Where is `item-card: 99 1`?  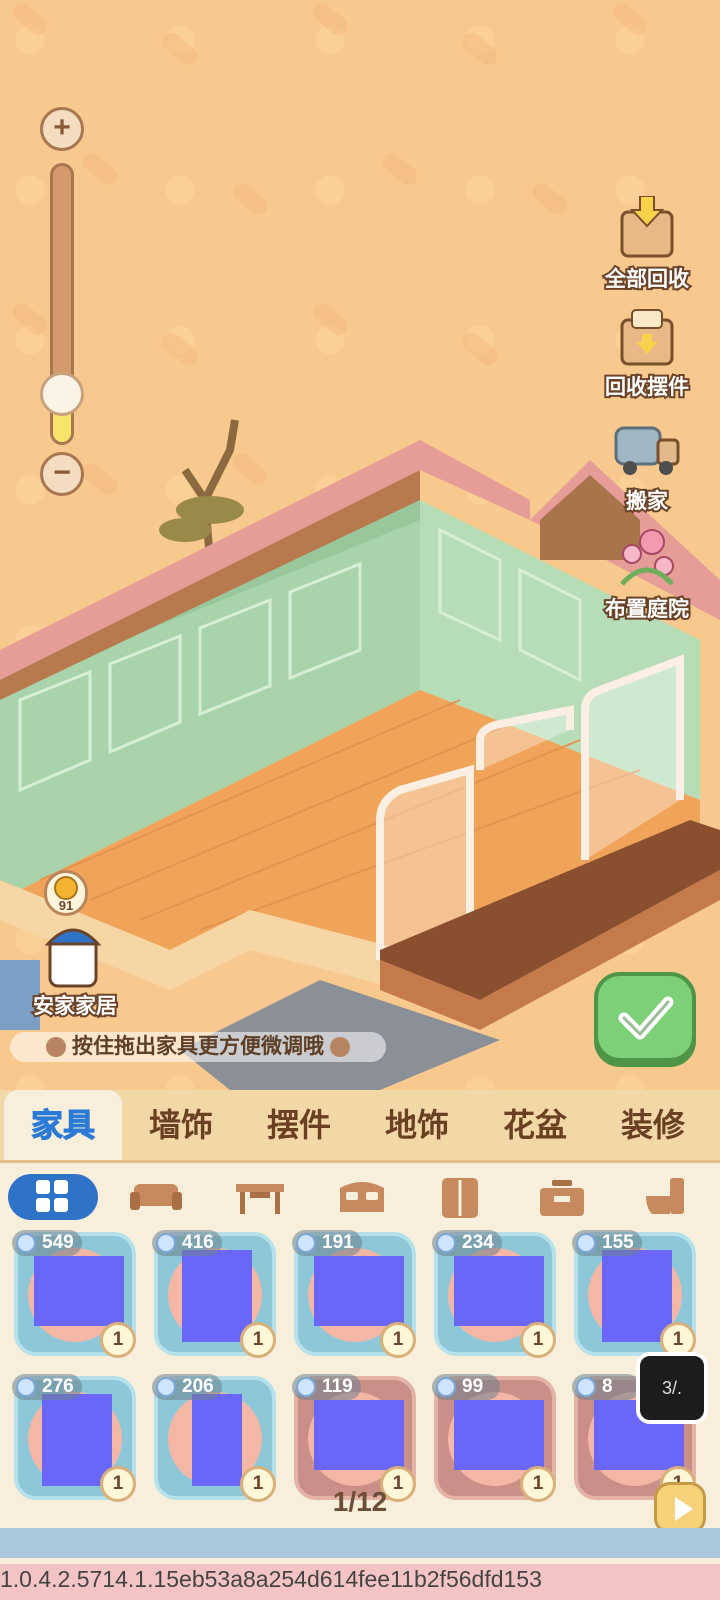 item-card: 99 1 is located at coordinates (494, 1438).